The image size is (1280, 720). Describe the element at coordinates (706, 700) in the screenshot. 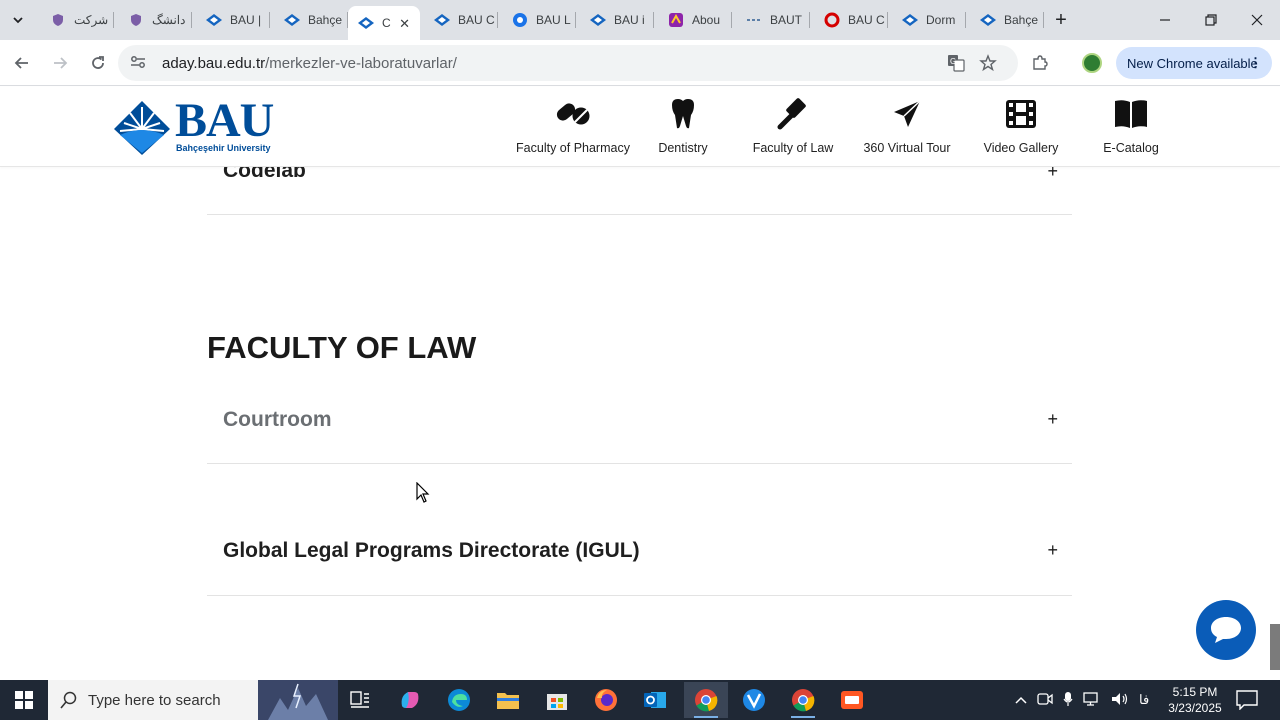

I see `taskbar-chrome-active` at that location.